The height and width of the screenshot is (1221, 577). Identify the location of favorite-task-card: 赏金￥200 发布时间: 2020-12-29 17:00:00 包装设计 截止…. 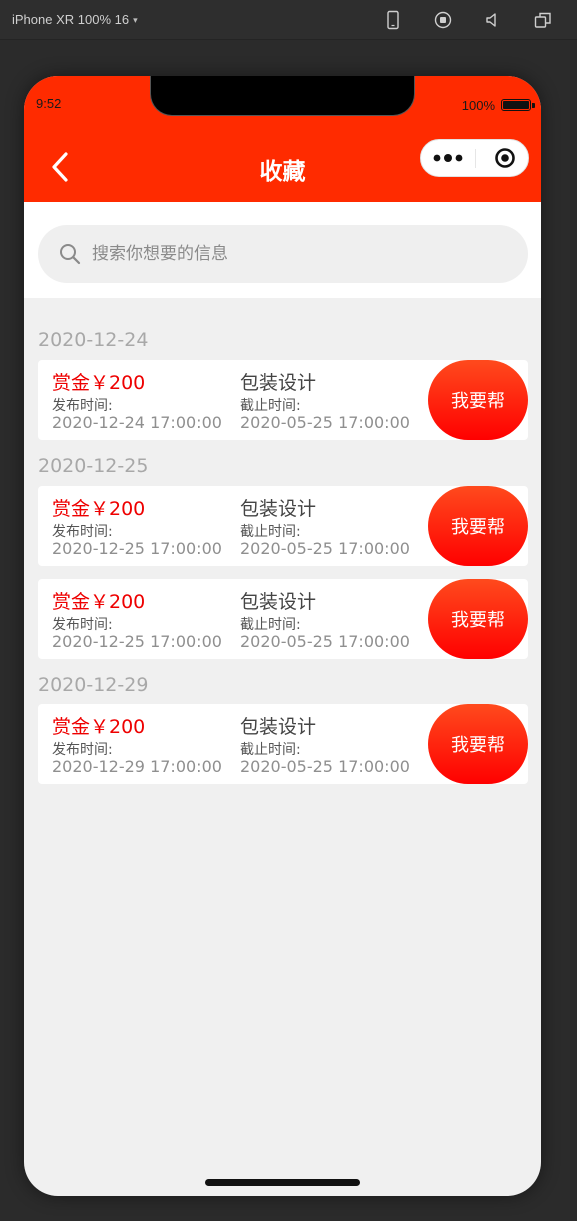
(283, 744).